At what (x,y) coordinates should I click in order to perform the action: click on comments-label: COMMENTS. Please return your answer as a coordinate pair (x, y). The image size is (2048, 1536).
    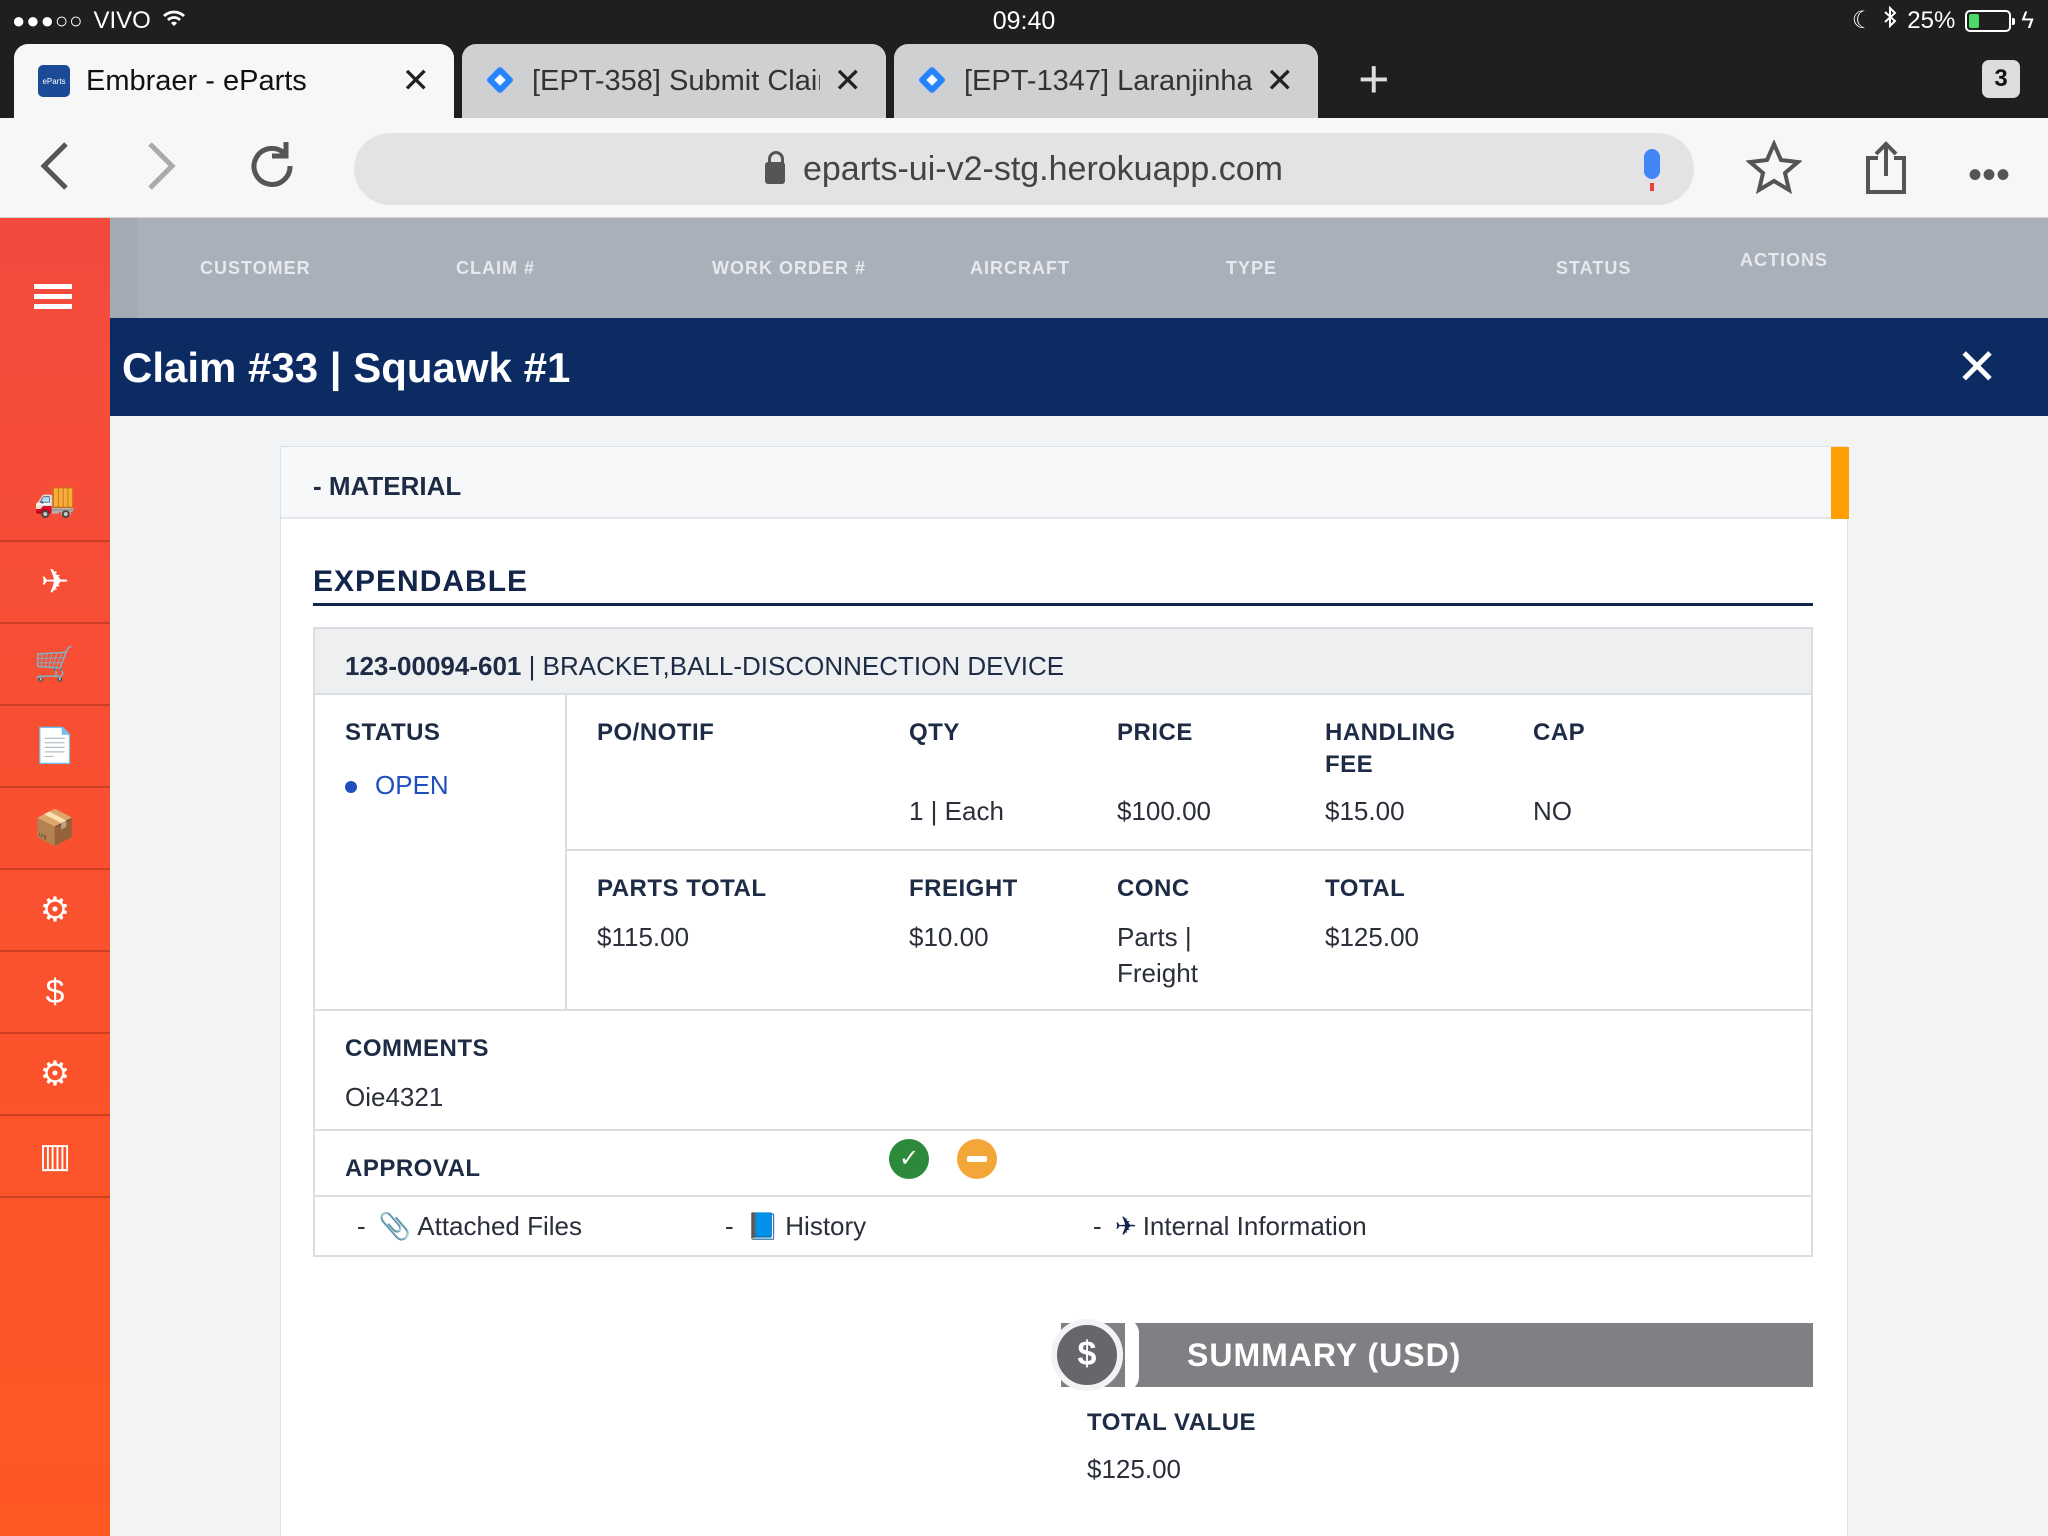
    Looking at the image, I should click on (417, 1048).